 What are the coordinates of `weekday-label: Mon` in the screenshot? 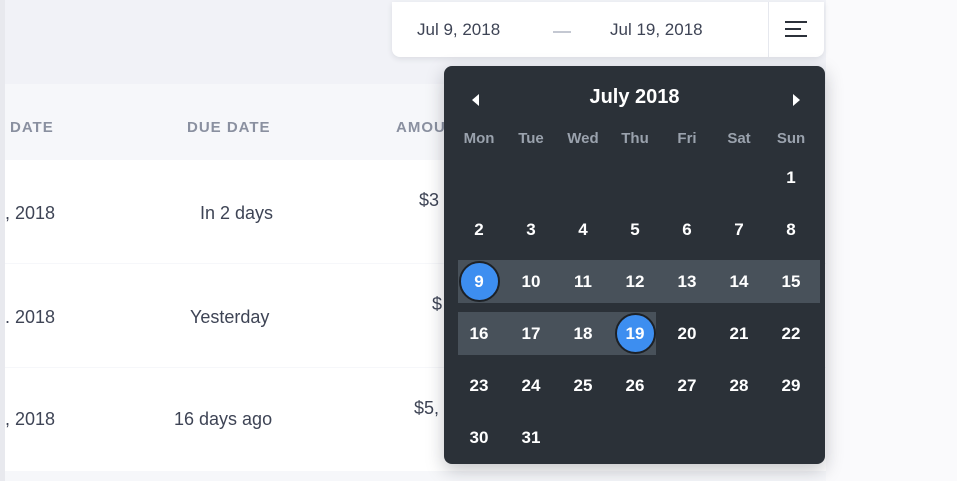 It's located at (479, 138).